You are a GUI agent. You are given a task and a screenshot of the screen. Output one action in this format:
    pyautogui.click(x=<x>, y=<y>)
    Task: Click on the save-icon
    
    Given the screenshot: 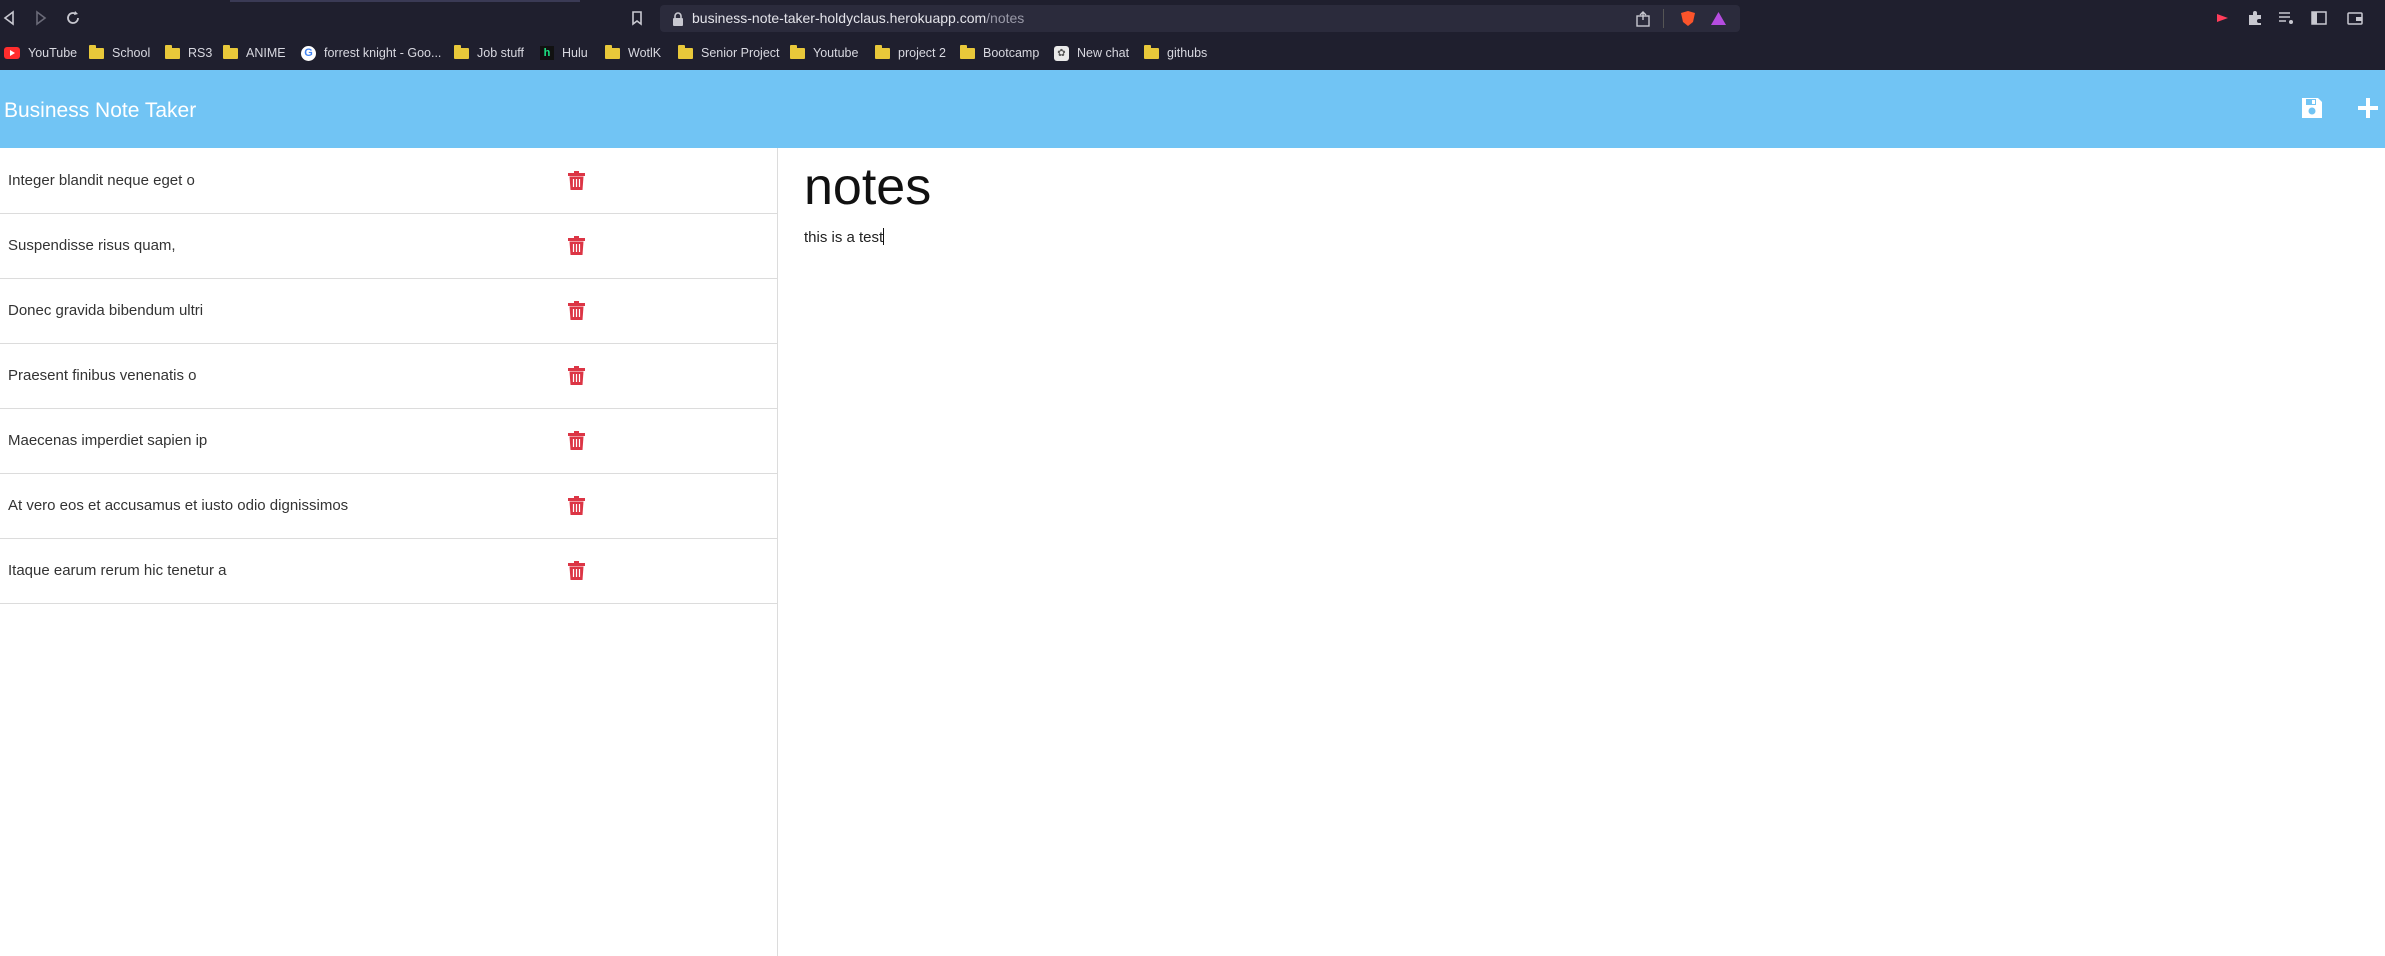 What is the action you would take?
    pyautogui.click(x=2313, y=109)
    